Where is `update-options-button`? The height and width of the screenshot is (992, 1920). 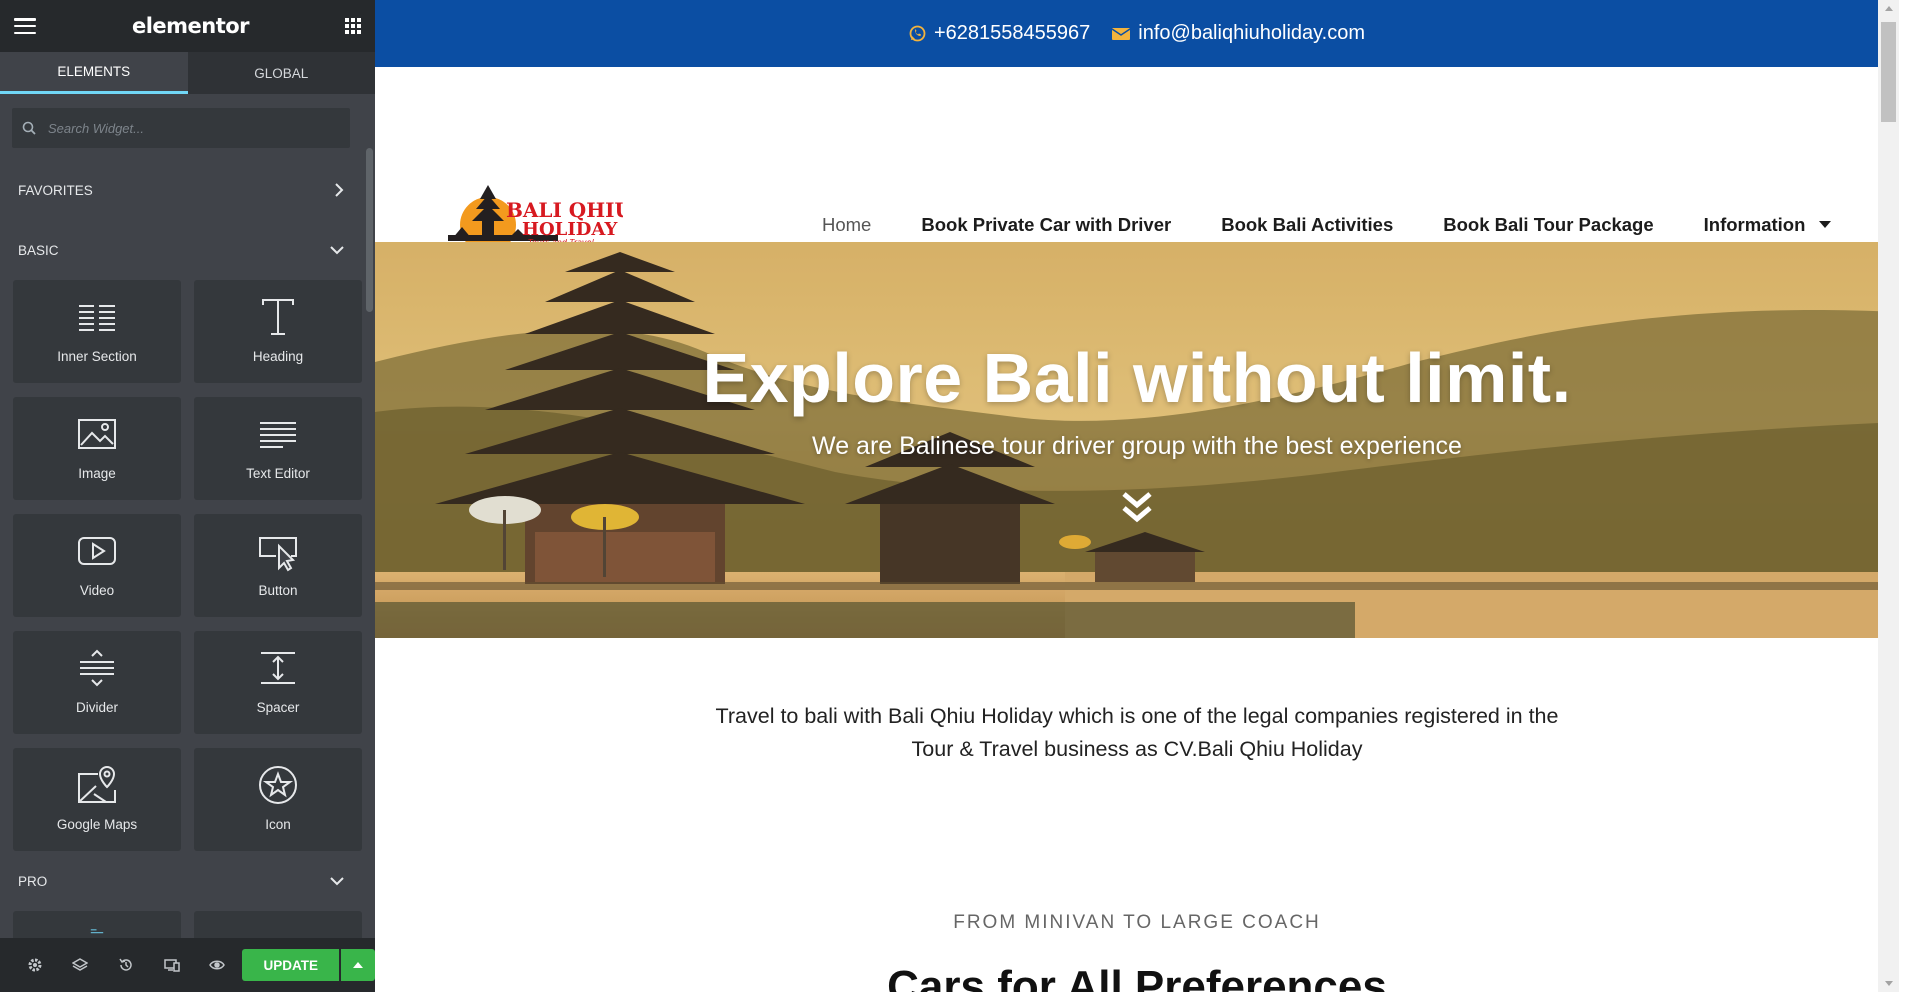 update-options-button is located at coordinates (358, 965).